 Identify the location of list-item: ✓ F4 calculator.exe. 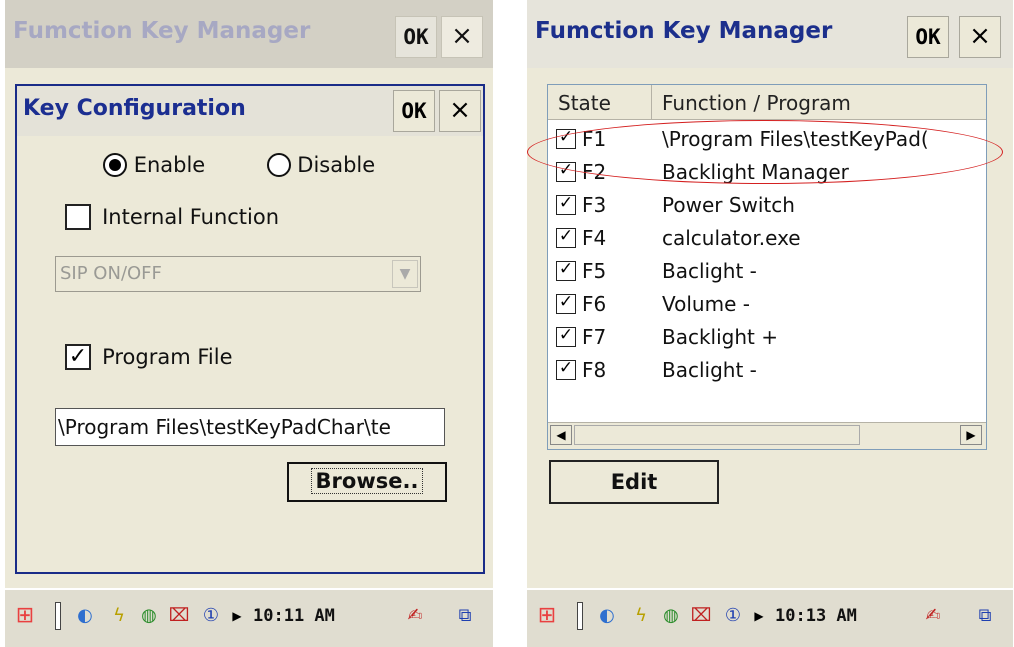
(766, 239).